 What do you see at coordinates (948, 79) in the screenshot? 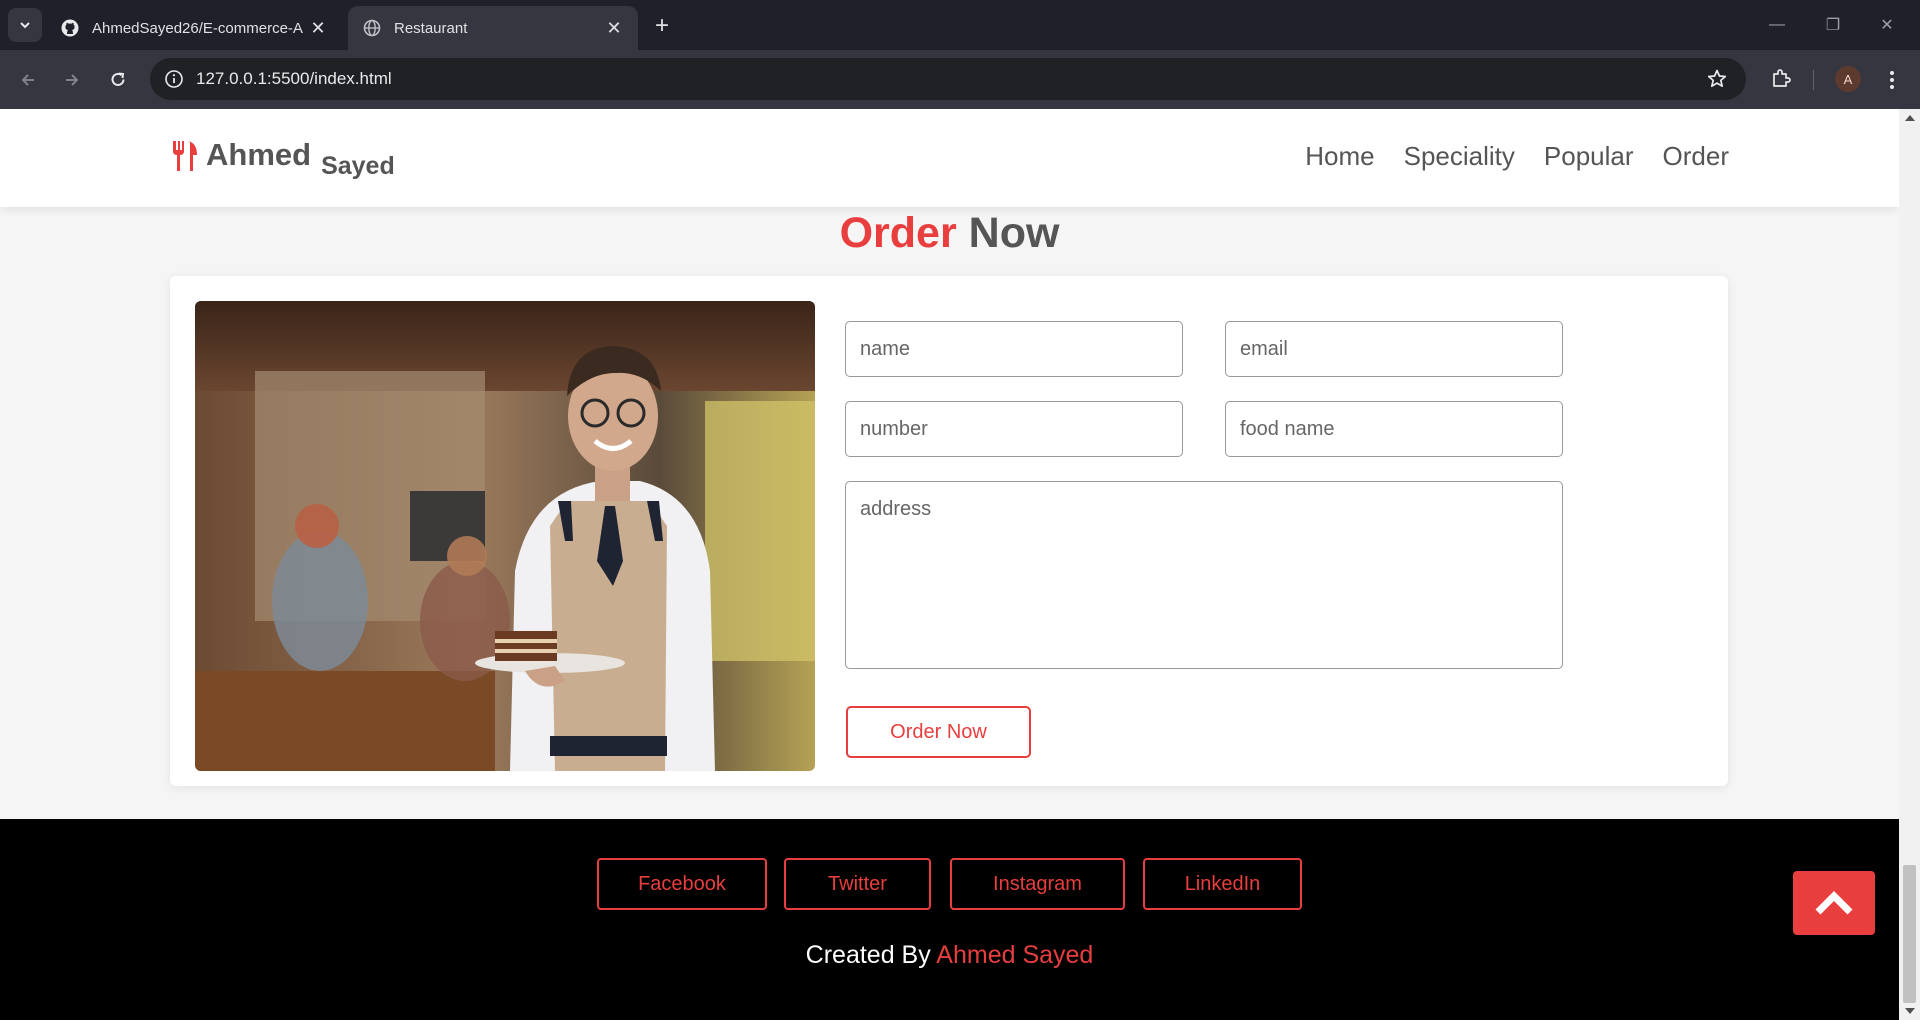
I see `address-bar: 127.0.0.1:5500/index.html` at bounding box center [948, 79].